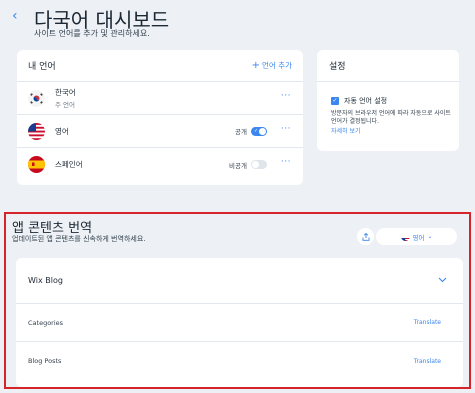 Image resolution: width=475 pixels, height=393 pixels. What do you see at coordinates (346, 130) in the screenshot?
I see `learn-more-link: 자세히 보기` at bounding box center [346, 130].